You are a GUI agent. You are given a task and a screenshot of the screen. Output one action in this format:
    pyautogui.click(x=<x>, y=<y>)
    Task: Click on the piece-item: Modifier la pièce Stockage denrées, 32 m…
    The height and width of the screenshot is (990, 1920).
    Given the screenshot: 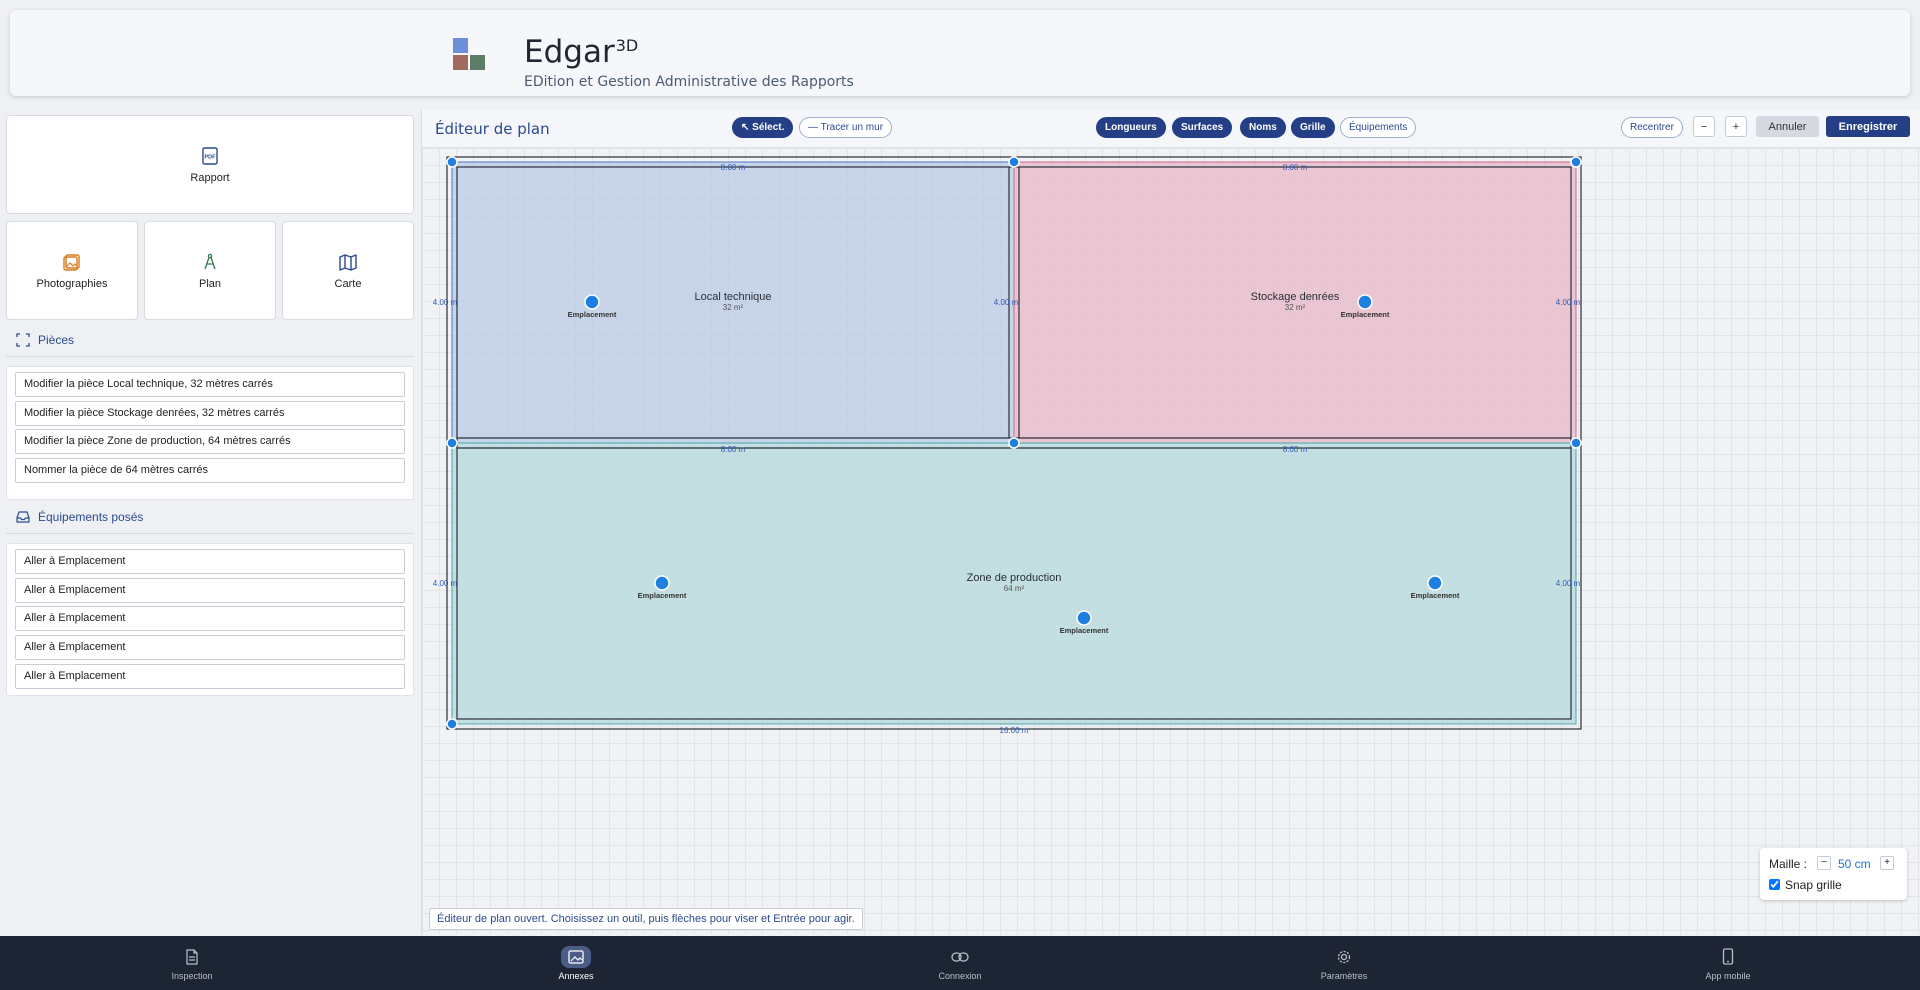 What is the action you would take?
    pyautogui.click(x=210, y=413)
    